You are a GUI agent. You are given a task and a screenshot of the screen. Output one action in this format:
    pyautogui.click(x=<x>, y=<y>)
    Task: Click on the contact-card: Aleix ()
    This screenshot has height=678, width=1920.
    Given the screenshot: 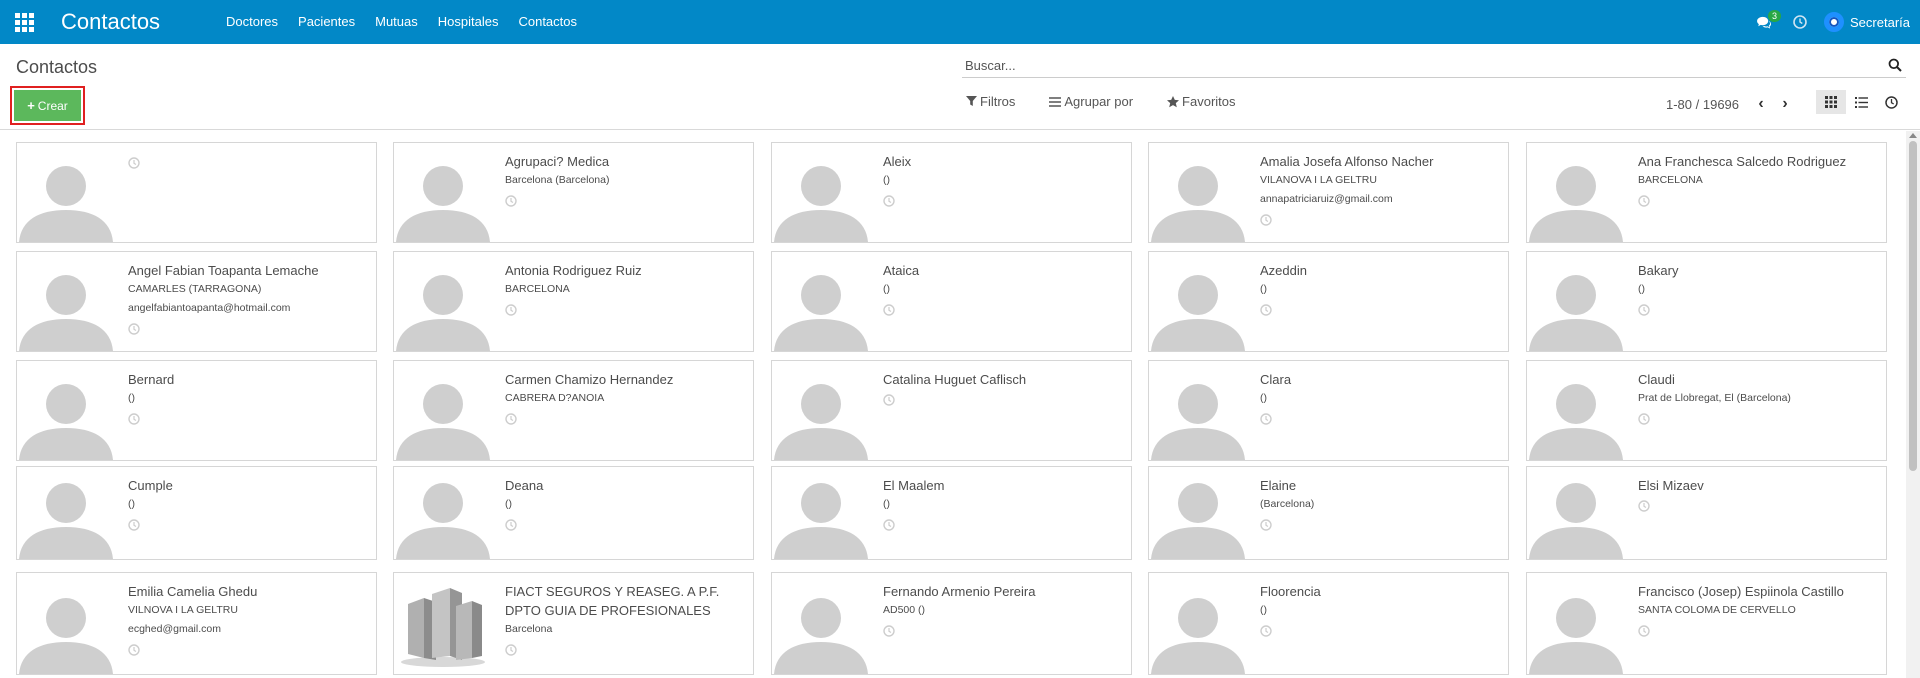 What is the action you would take?
    pyautogui.click(x=951, y=192)
    